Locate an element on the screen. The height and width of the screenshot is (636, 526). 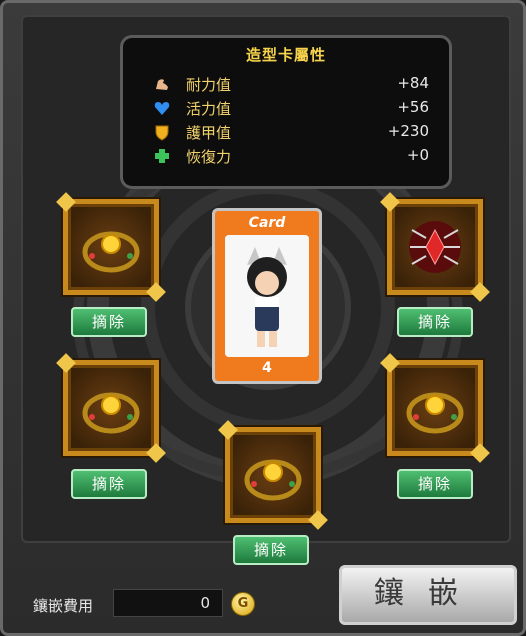
gem-slot-middle-left is located at coordinates (111, 408).